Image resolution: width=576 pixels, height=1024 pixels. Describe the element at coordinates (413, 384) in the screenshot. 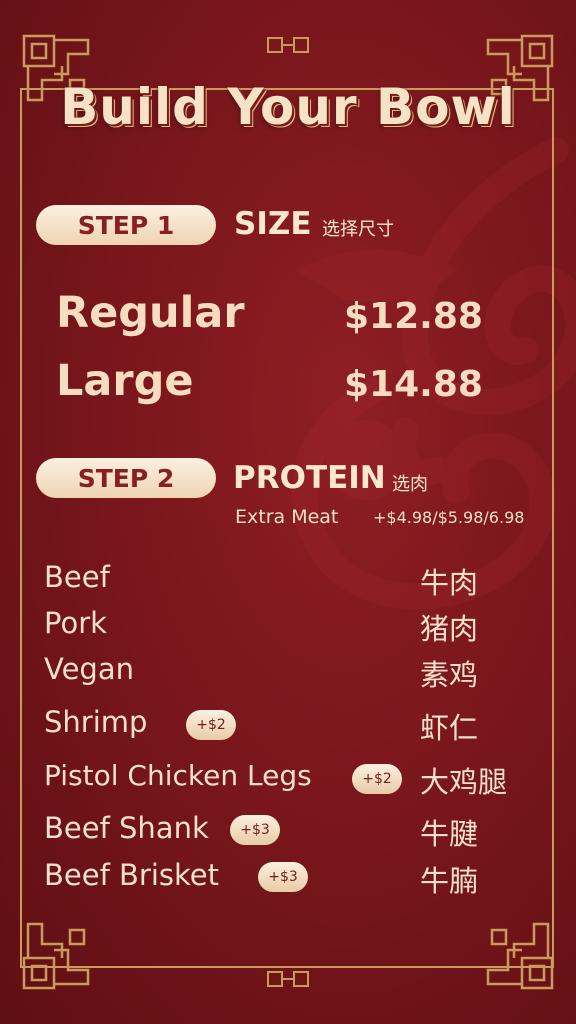

I see `size-price-large: $14.88` at that location.